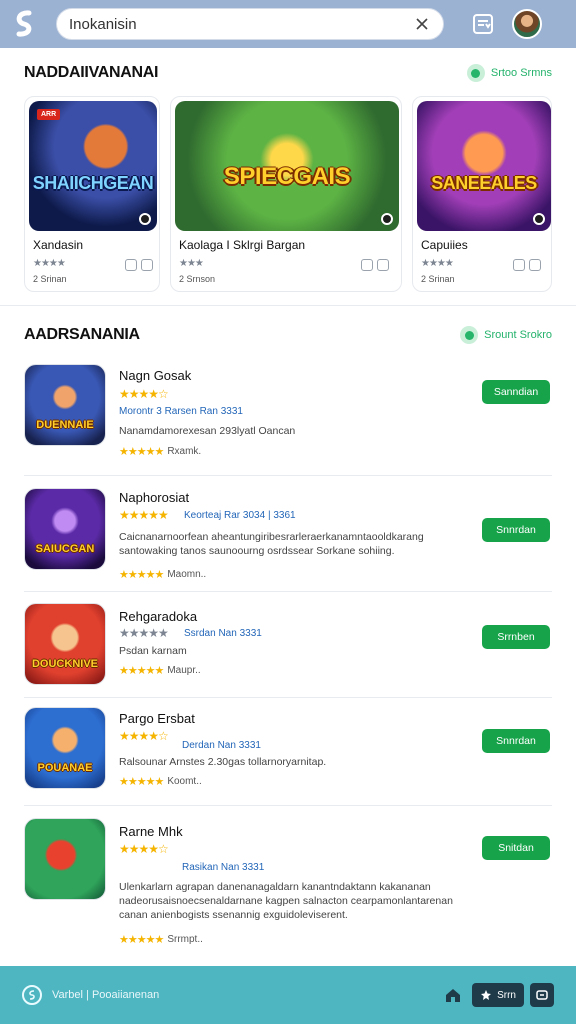 The image size is (576, 1024). I want to click on featured-name: Xandasin, so click(58, 245).